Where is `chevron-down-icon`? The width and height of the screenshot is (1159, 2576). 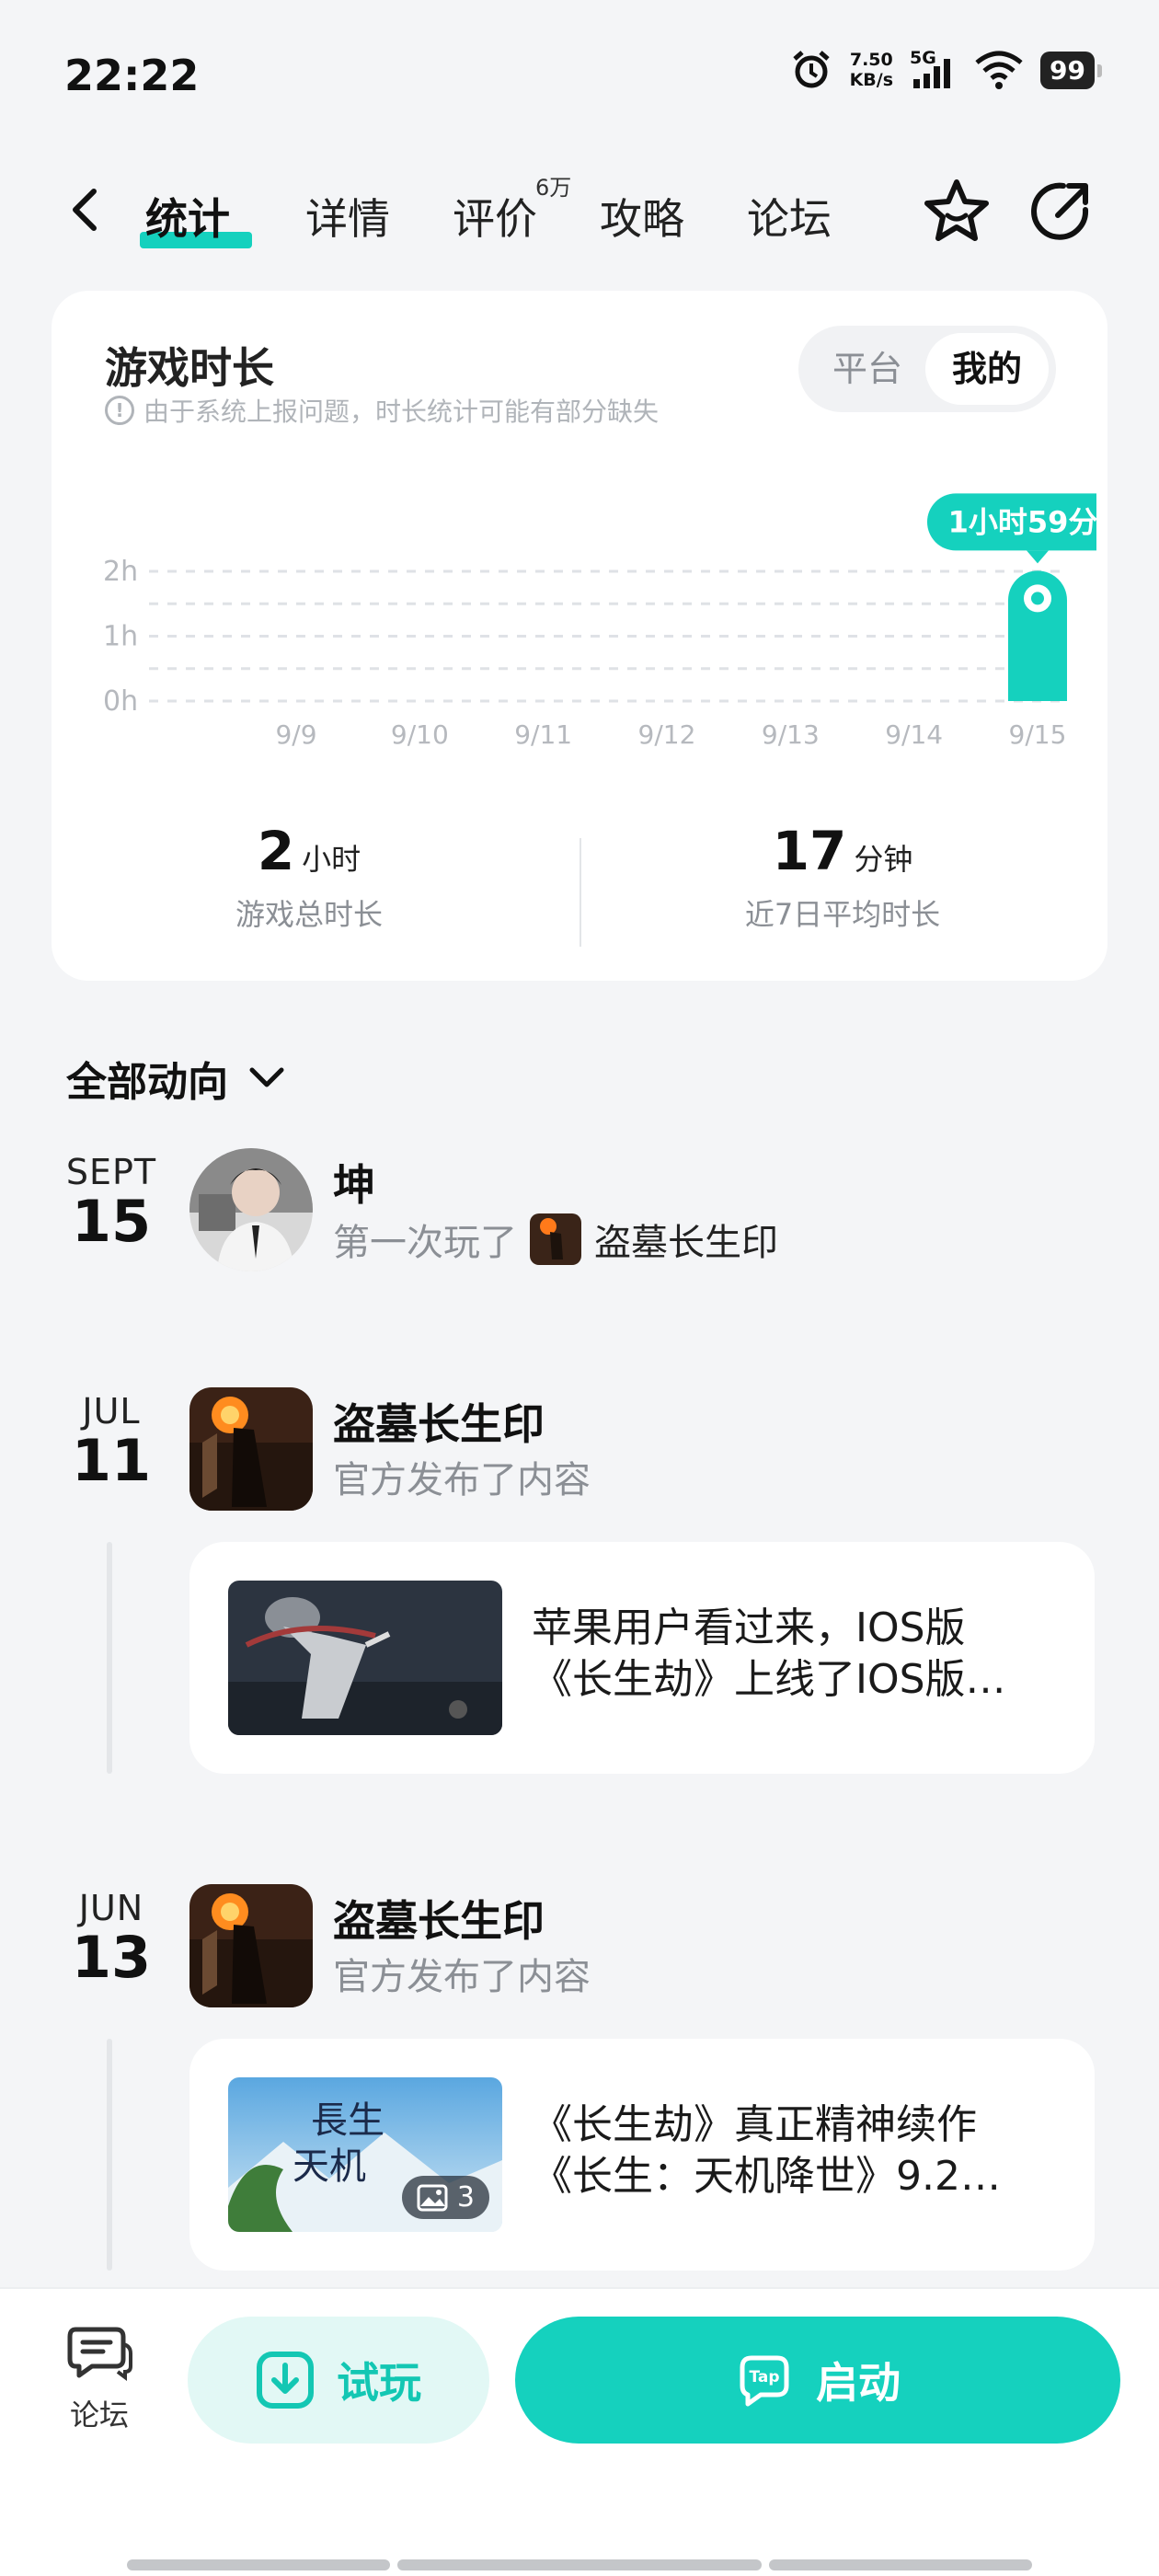
chevron-down-icon is located at coordinates (266, 1077).